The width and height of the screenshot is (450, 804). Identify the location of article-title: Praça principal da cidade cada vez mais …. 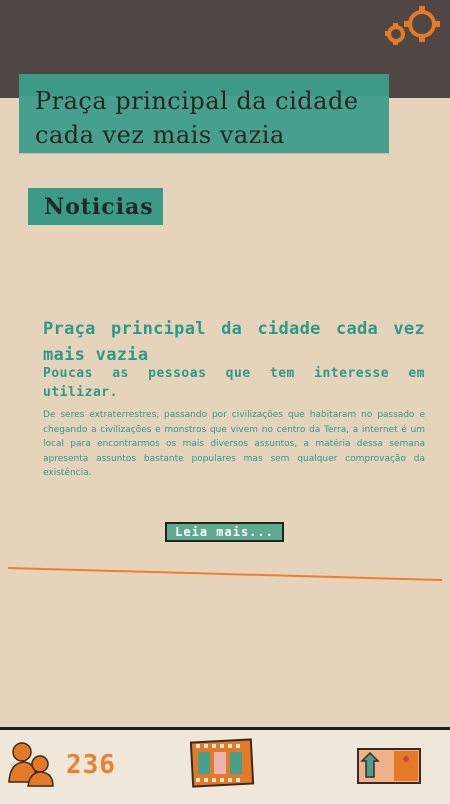
(234, 342).